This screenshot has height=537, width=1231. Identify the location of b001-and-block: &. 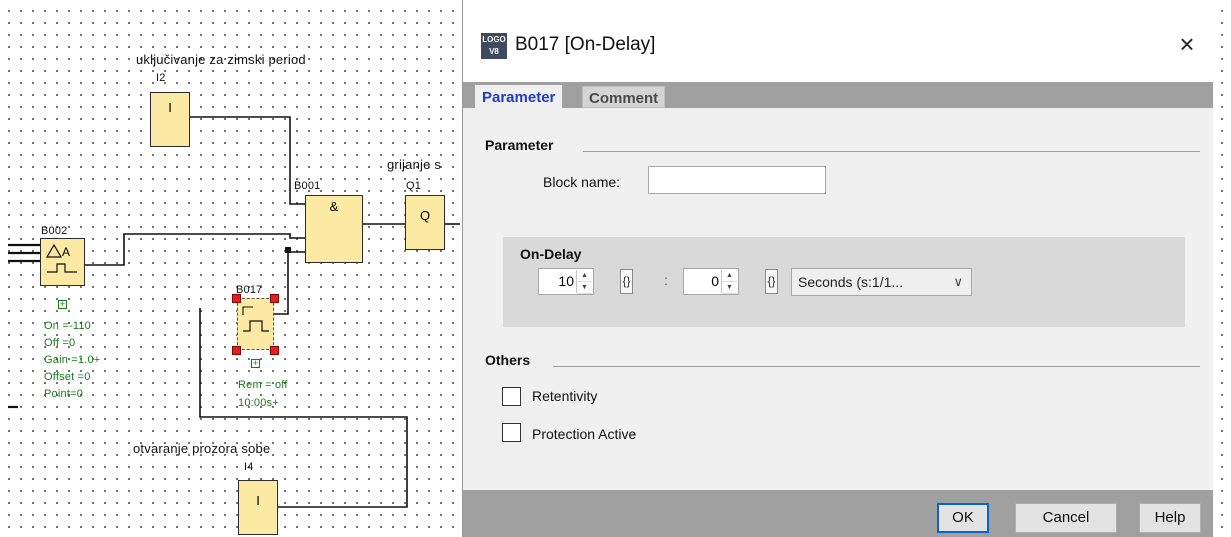
(334, 229).